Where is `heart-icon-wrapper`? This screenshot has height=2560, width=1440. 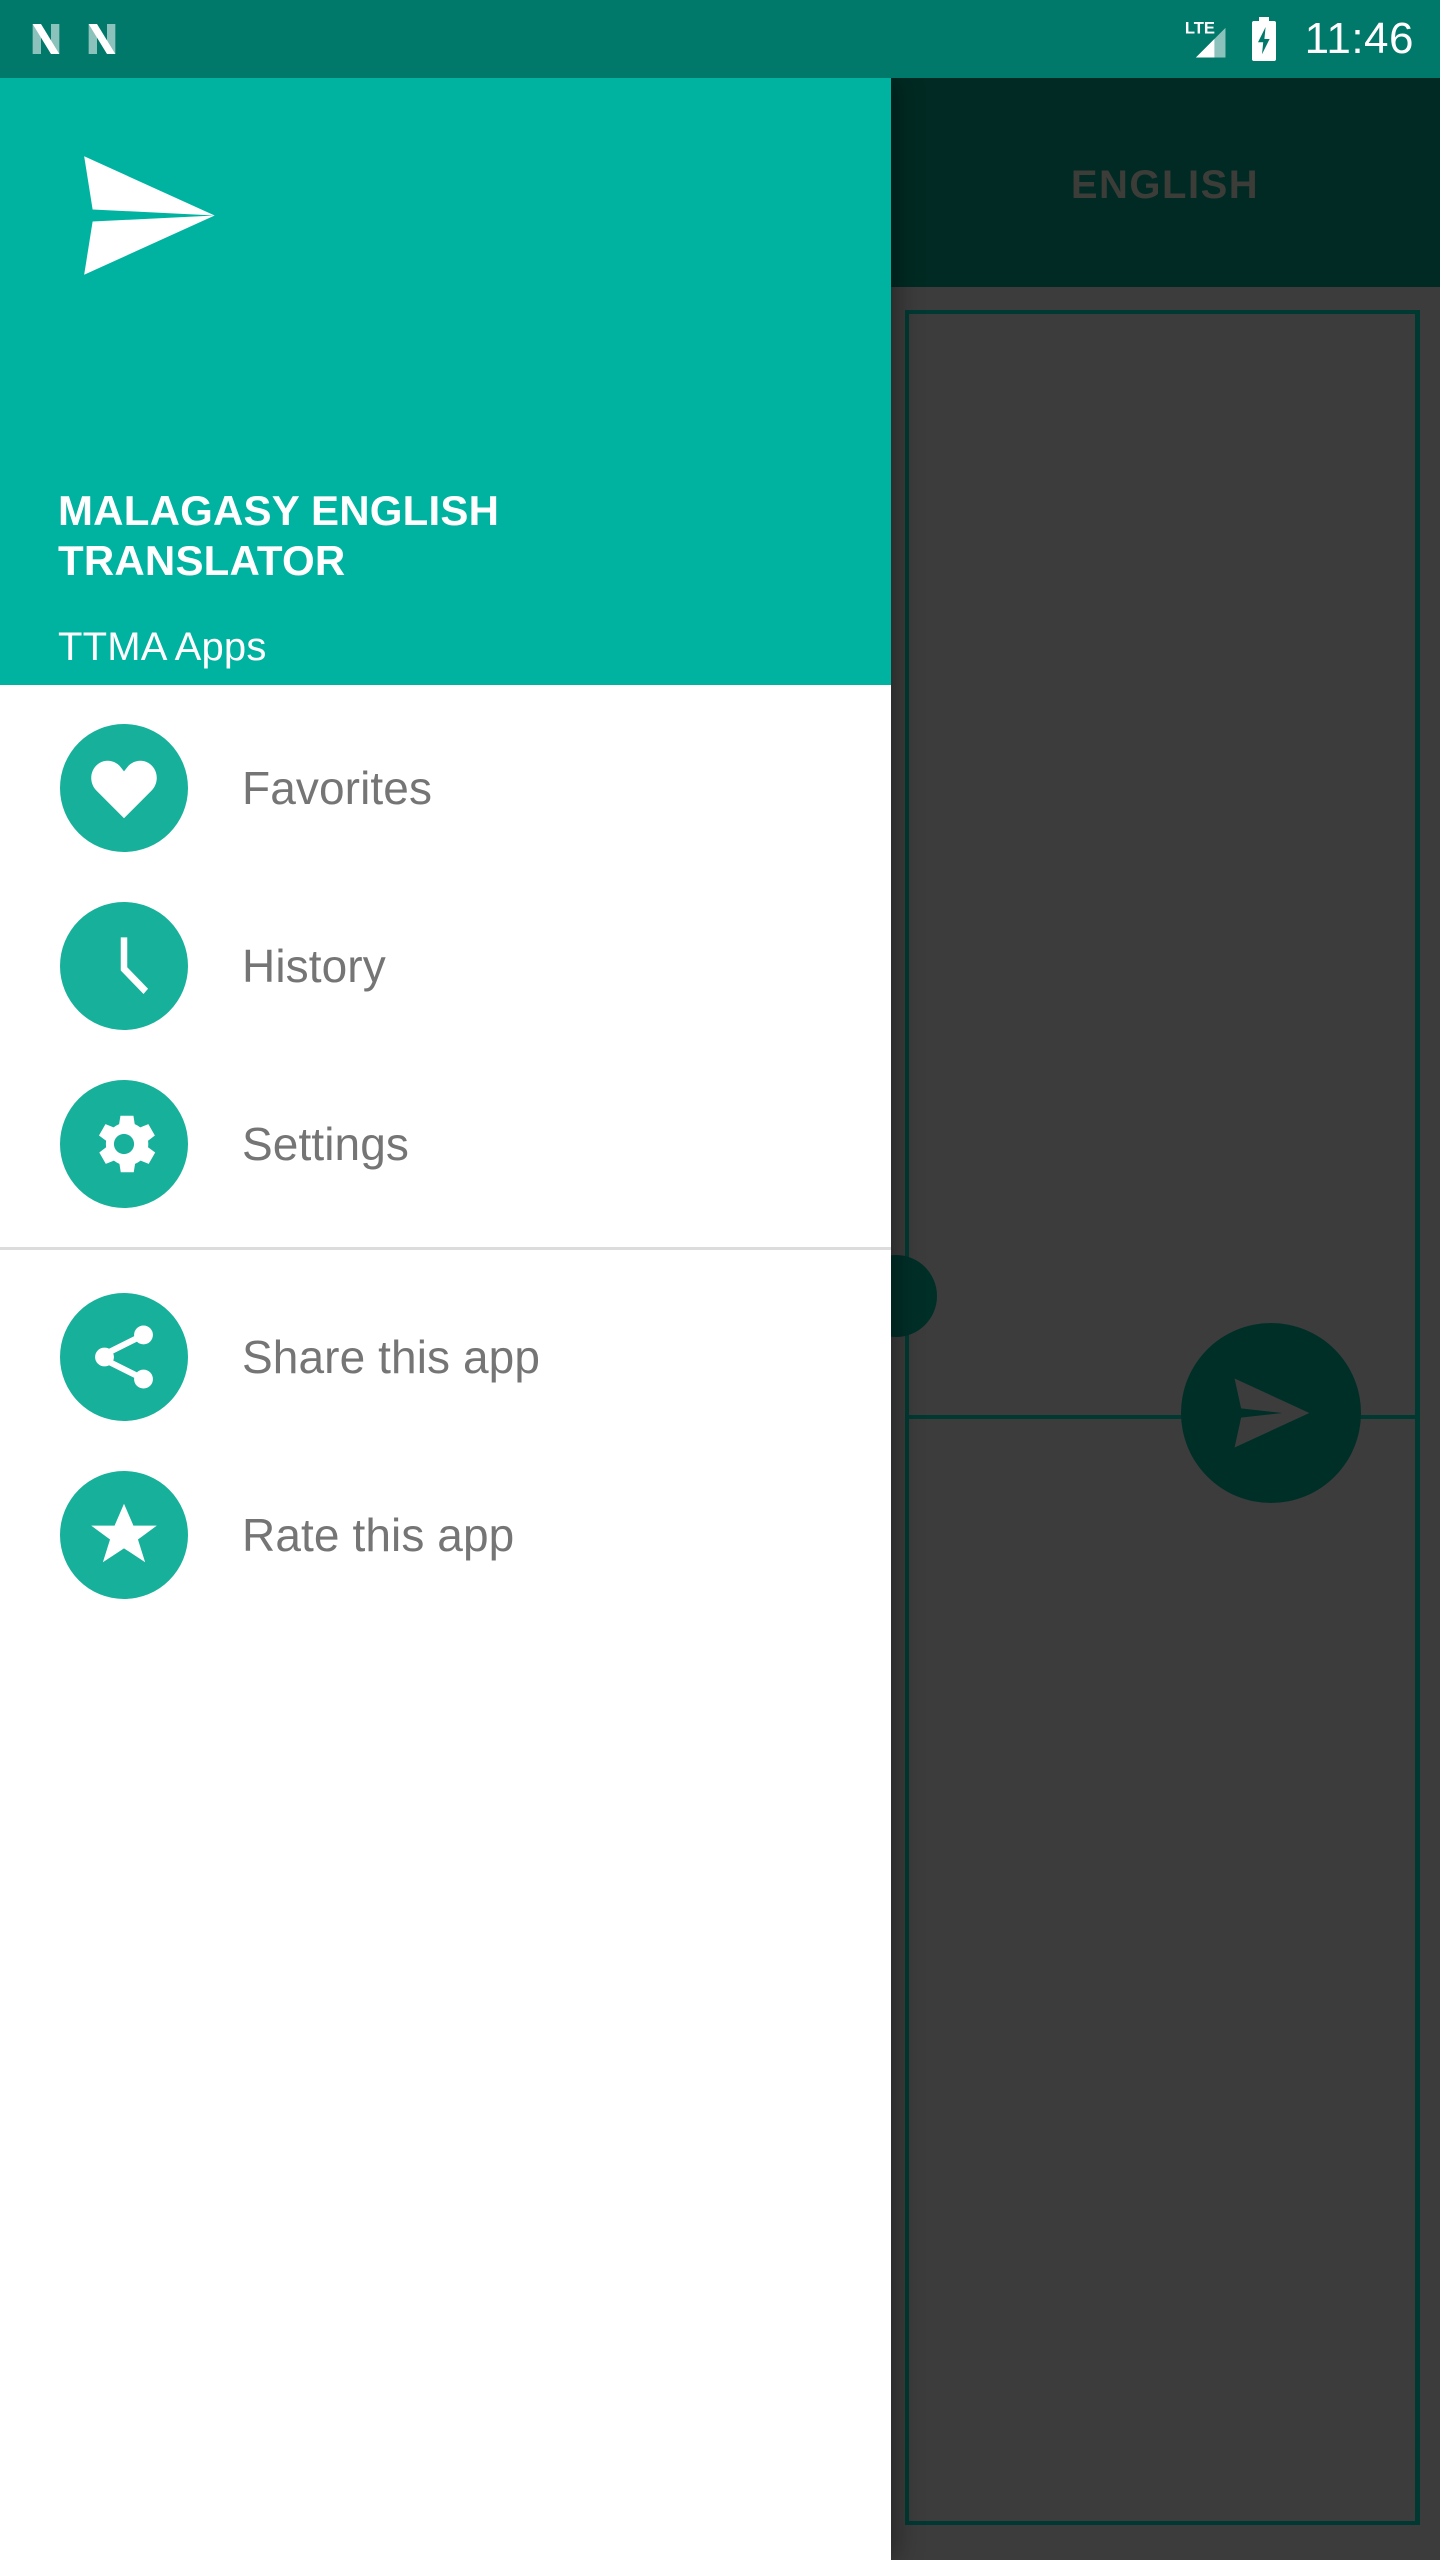
heart-icon-wrapper is located at coordinates (124, 788).